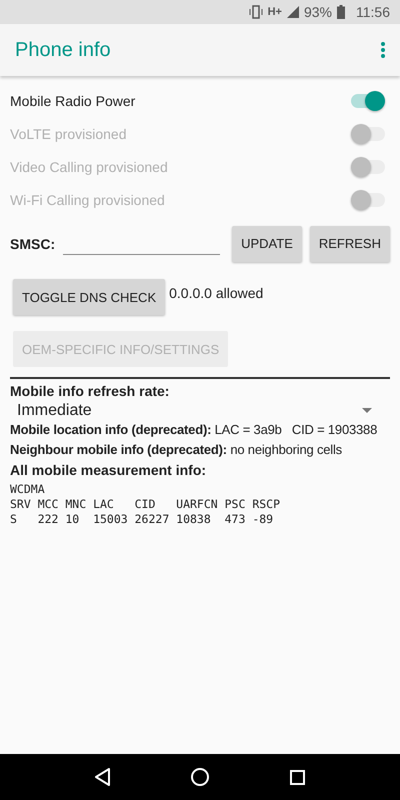 The image size is (400, 800). I want to click on info-line: Mobile location info (deprecated): LAC = 3a9b CID = 1903388, so click(194, 430).